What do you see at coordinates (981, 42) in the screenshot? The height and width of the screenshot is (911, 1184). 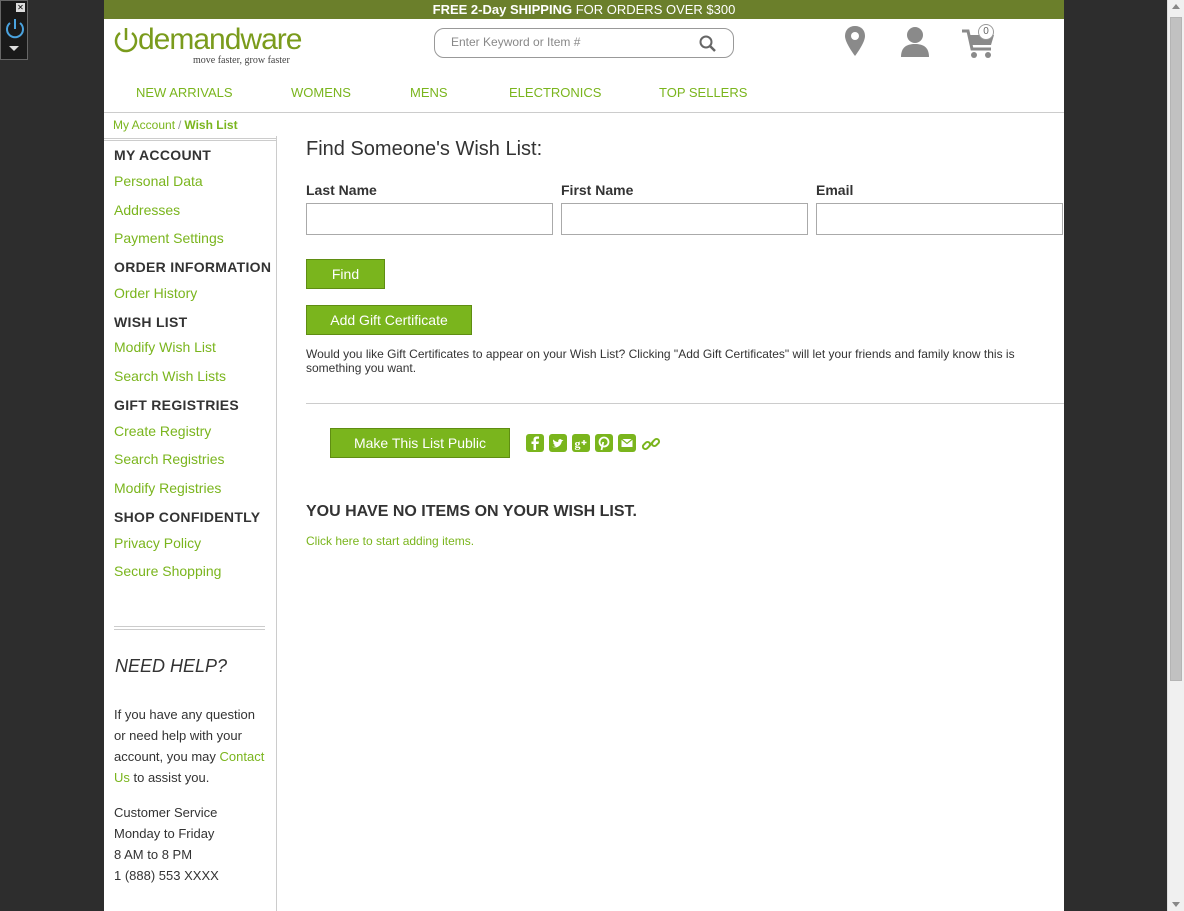 I see `cart: 0` at bounding box center [981, 42].